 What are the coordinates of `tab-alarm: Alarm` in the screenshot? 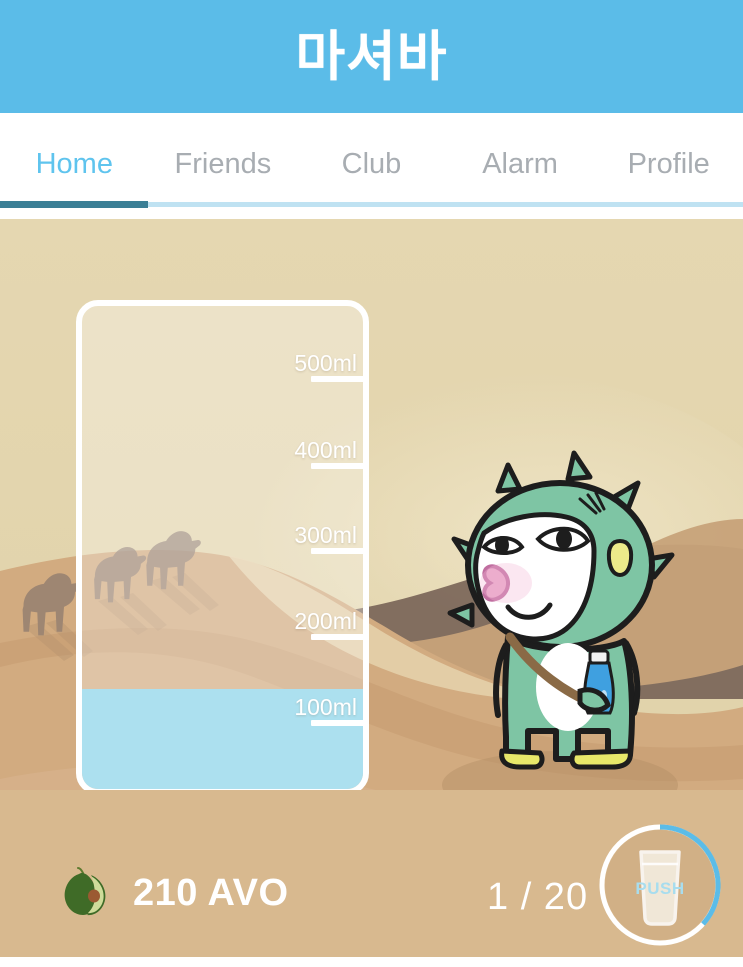 It's located at (520, 164).